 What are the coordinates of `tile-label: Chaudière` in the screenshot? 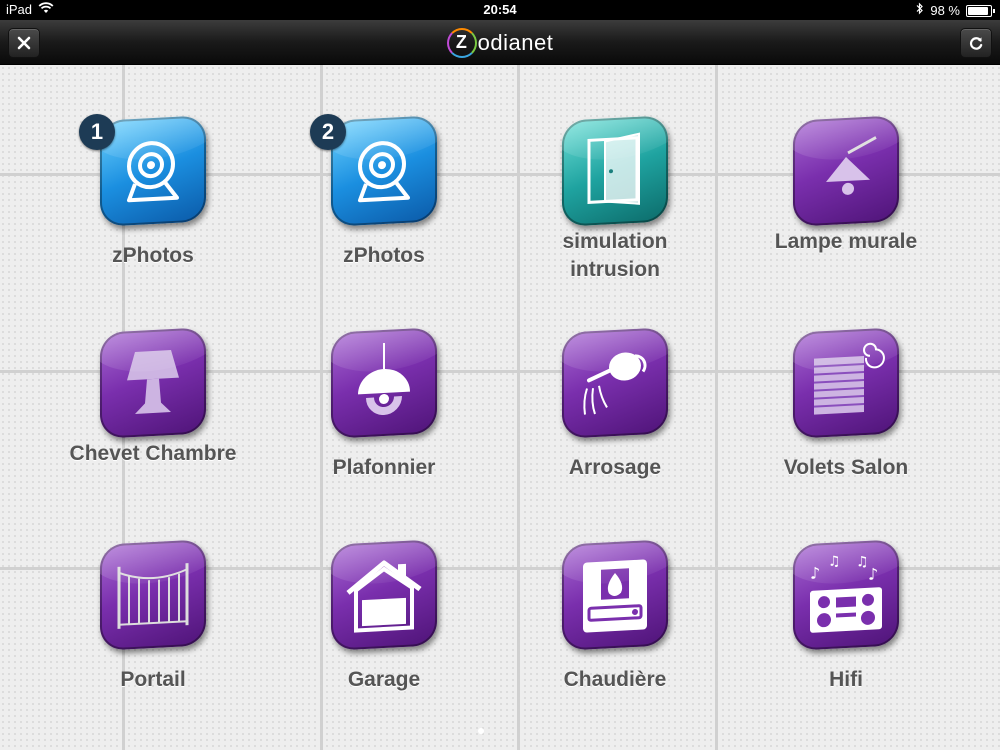 It's located at (615, 679).